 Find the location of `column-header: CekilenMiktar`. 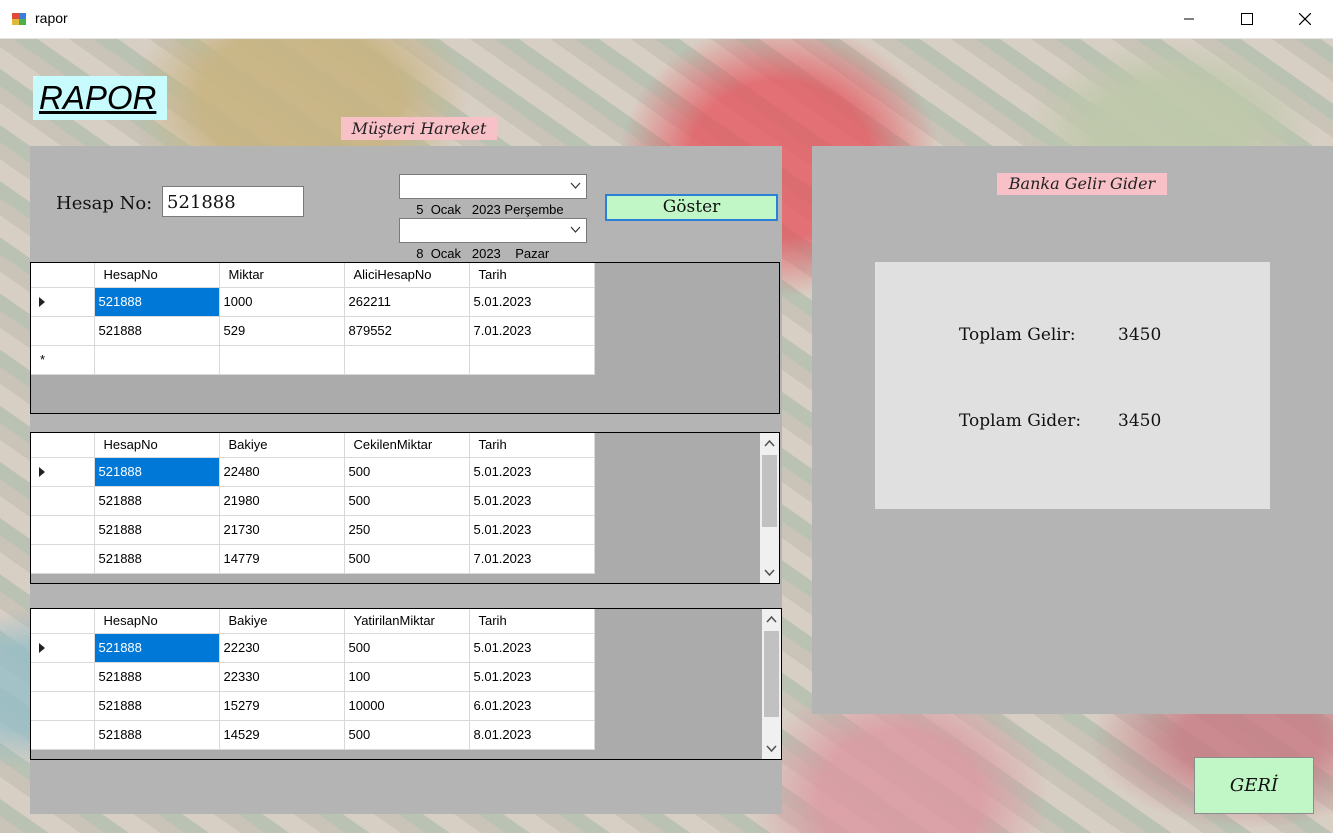

column-header: CekilenMiktar is located at coordinates (407, 445).